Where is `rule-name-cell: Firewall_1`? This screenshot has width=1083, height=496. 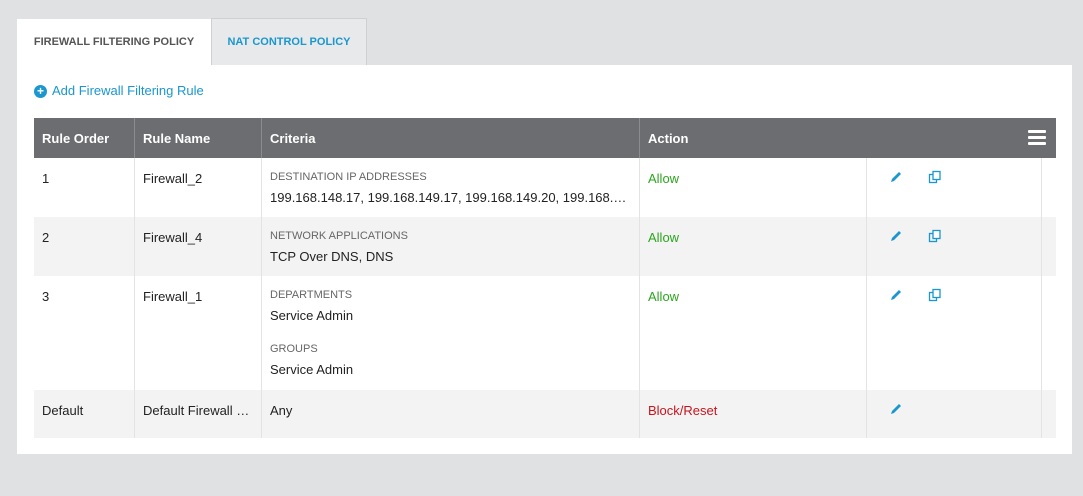 rule-name-cell: Firewall_1 is located at coordinates (198, 333).